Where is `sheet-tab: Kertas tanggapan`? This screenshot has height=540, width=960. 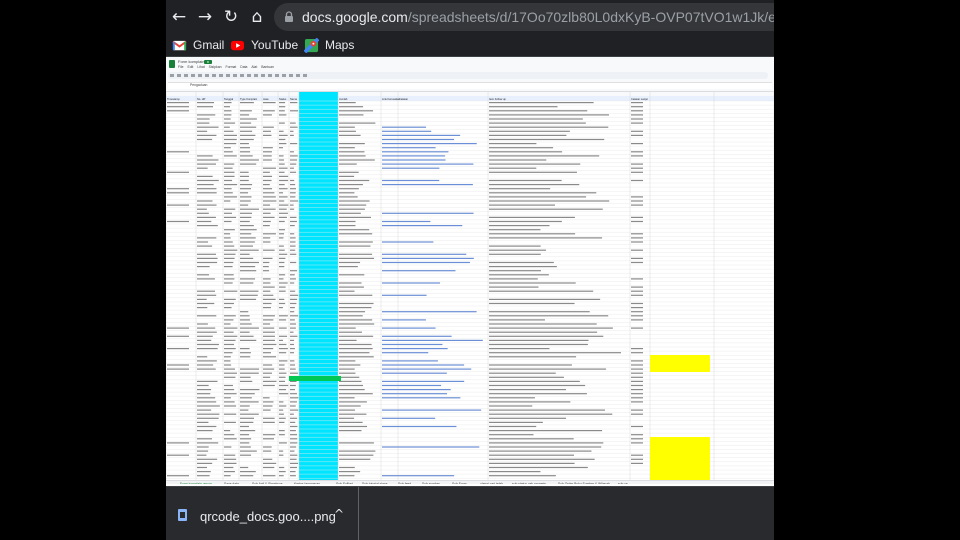 sheet-tab: Kertas tanggapan is located at coordinates (307, 483).